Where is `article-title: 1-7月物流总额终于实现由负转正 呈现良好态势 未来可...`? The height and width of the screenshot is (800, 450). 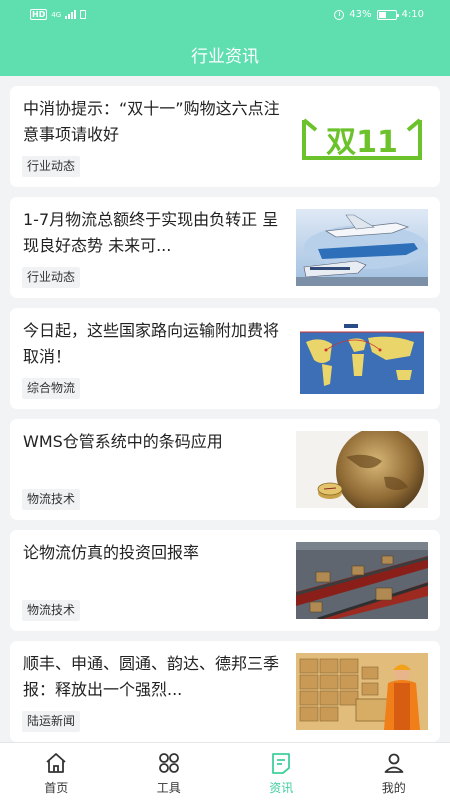 article-title: 1-7月物流总额终于实现由负转正 呈现良好态势 未来可... is located at coordinates (151, 232).